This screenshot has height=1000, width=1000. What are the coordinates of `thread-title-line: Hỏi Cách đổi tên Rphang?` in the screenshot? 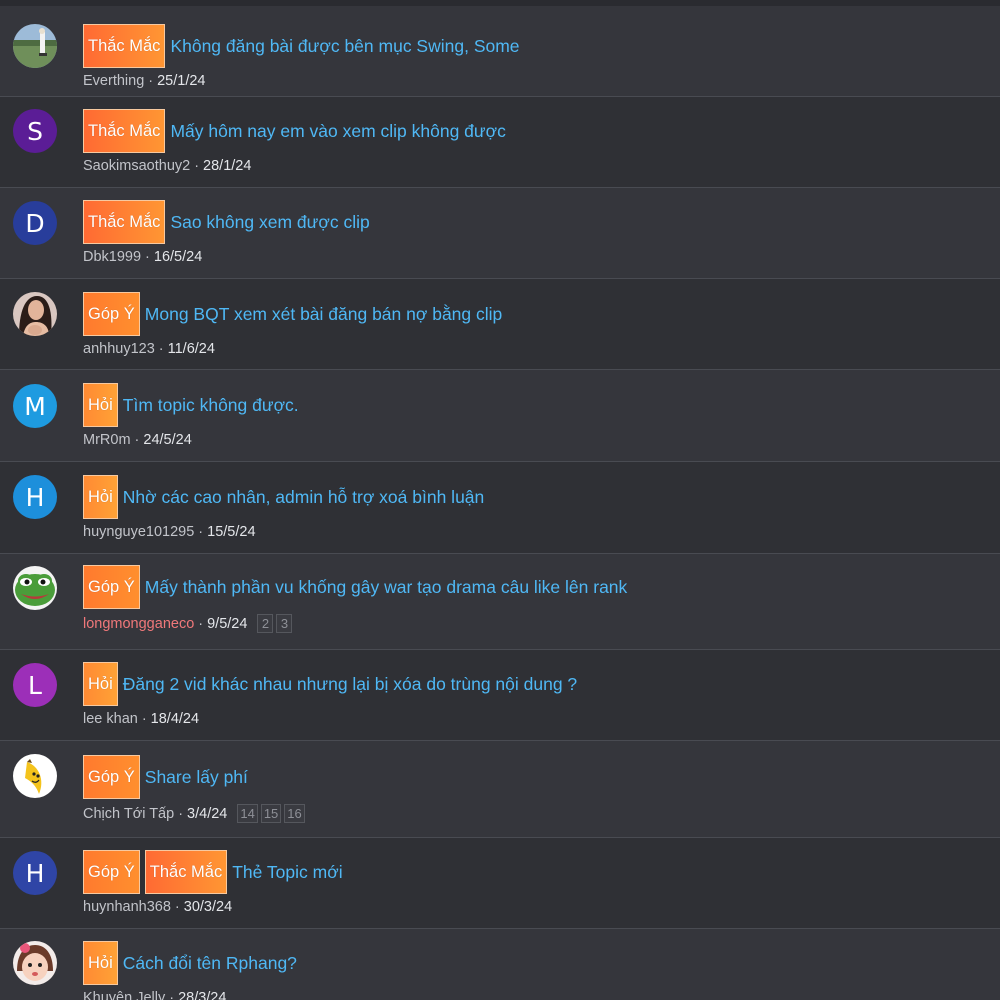 It's located at (536, 963).